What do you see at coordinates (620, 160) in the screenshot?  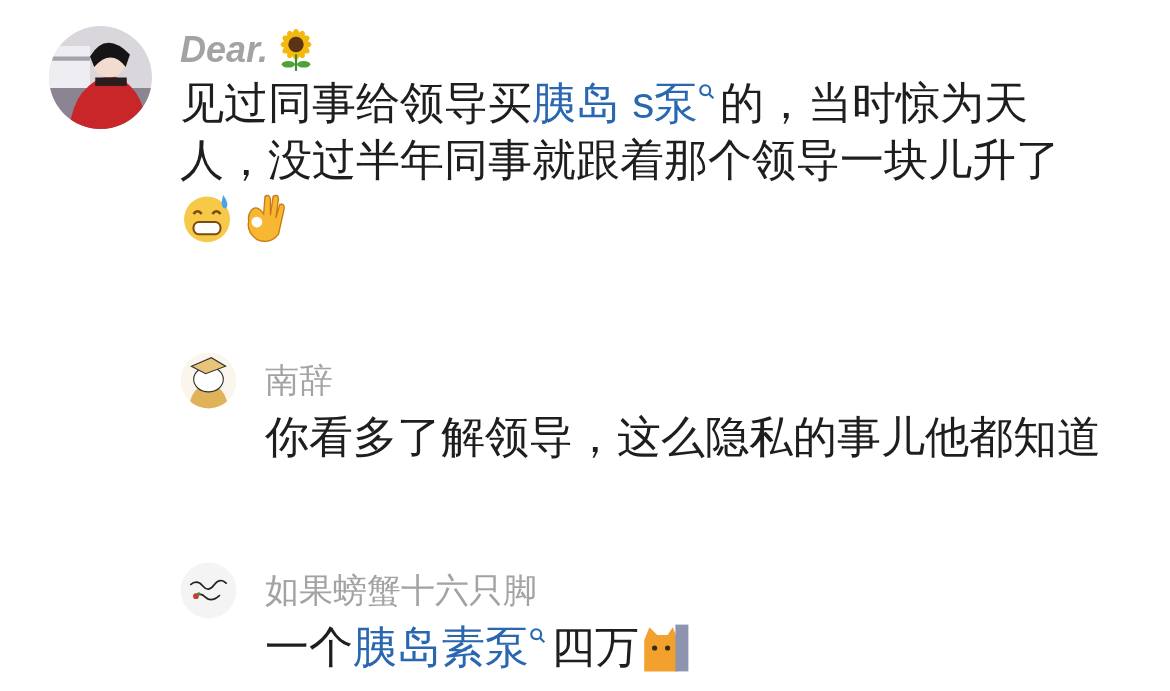 I see `comment-text: 人，没过半年同事就跟着那个领导一块儿升了` at bounding box center [620, 160].